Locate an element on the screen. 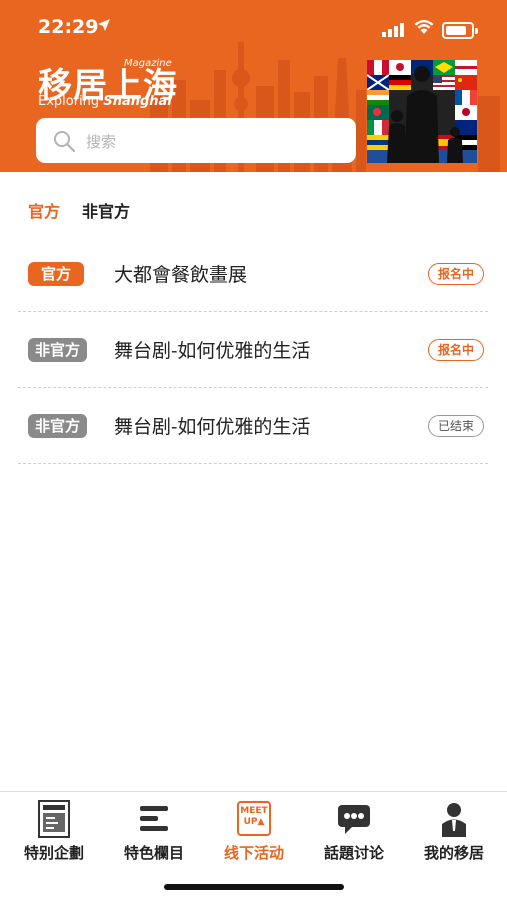  chat-bubble-icon is located at coordinates (354, 819).